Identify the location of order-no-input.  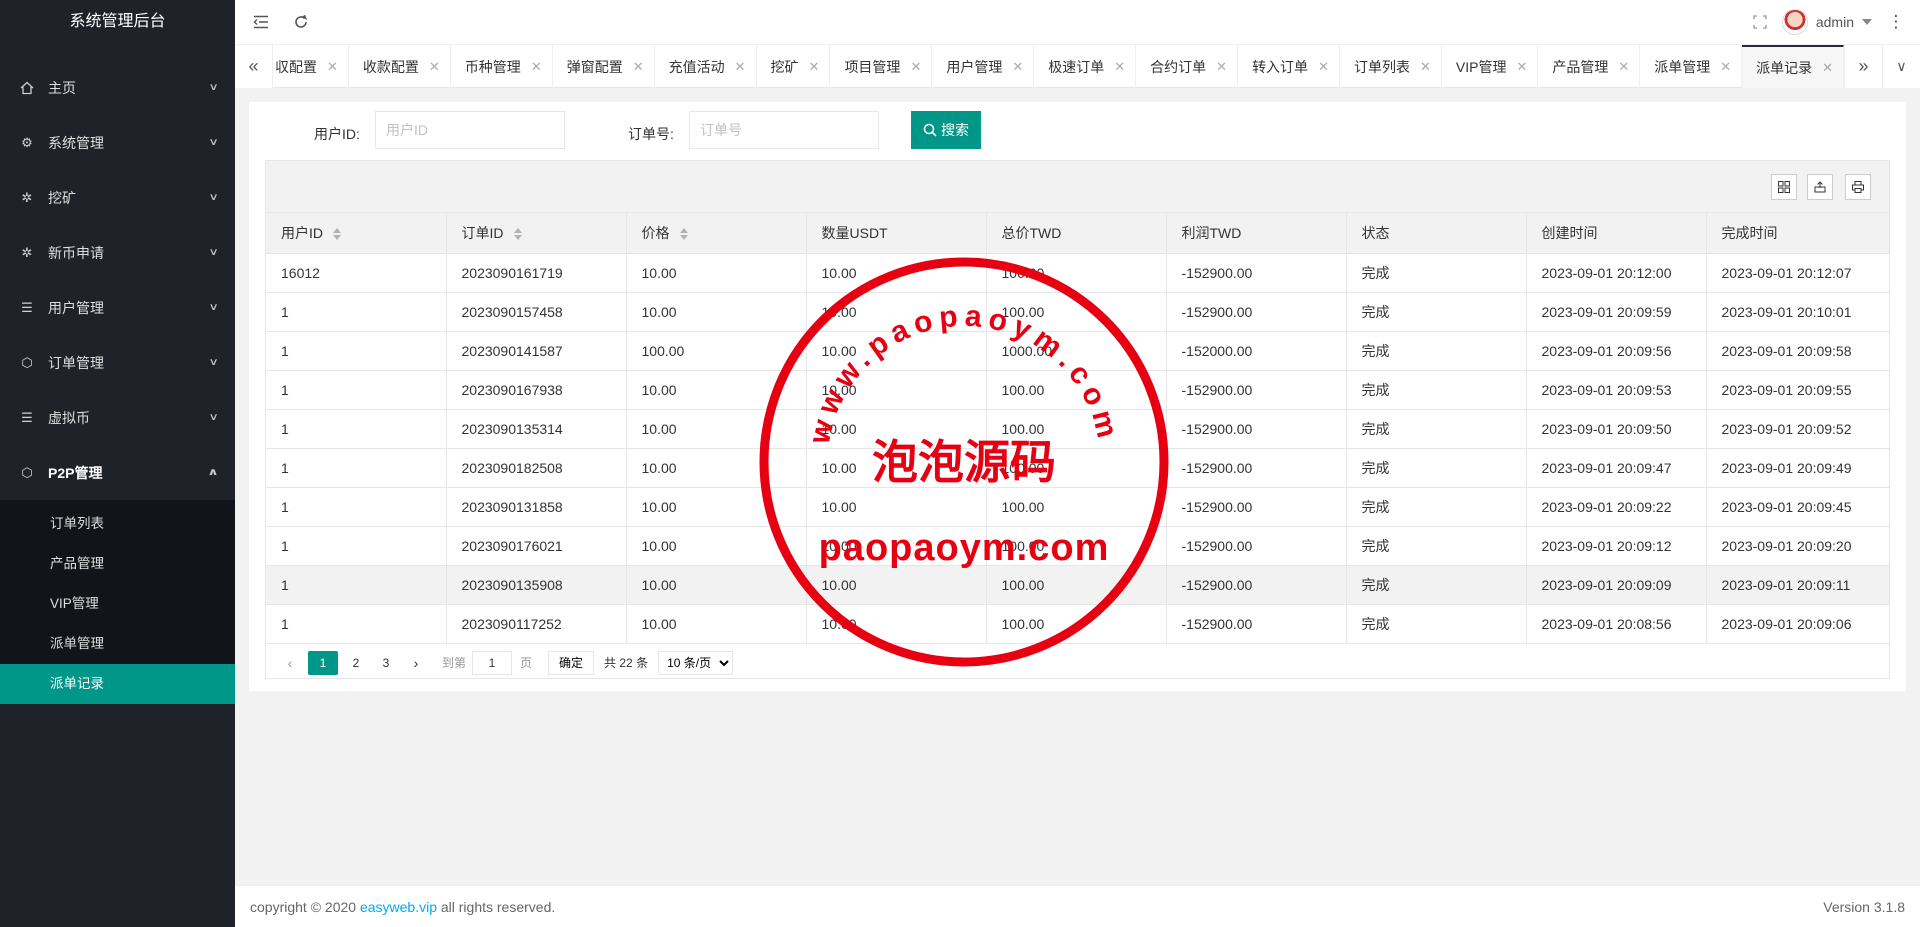
(784, 130).